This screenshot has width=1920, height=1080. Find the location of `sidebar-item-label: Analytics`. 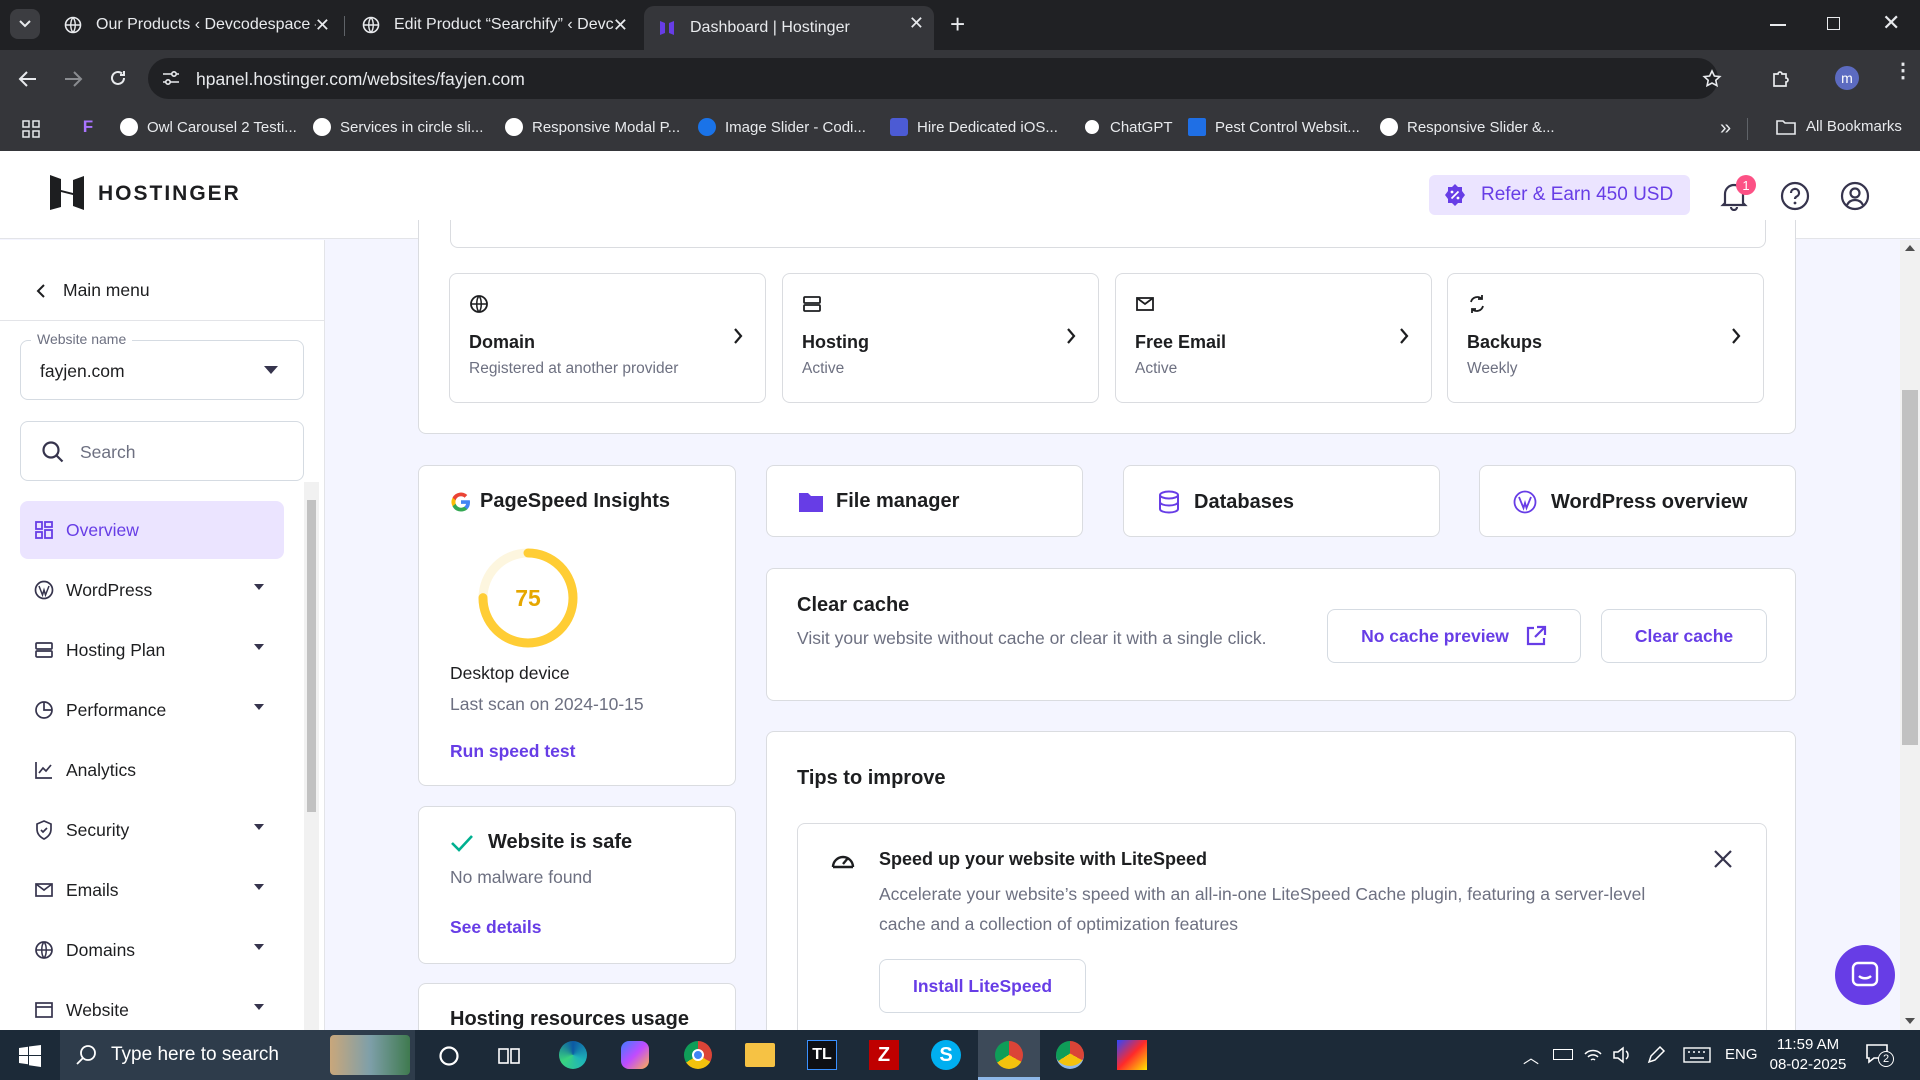

sidebar-item-label: Analytics is located at coordinates (101, 769).